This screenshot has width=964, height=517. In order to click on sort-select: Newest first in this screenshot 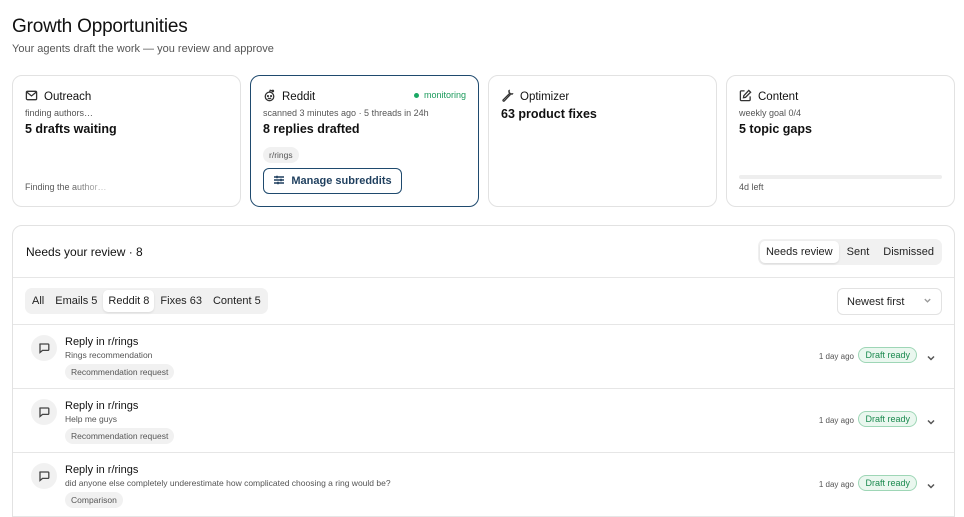, I will do `click(889, 301)`.